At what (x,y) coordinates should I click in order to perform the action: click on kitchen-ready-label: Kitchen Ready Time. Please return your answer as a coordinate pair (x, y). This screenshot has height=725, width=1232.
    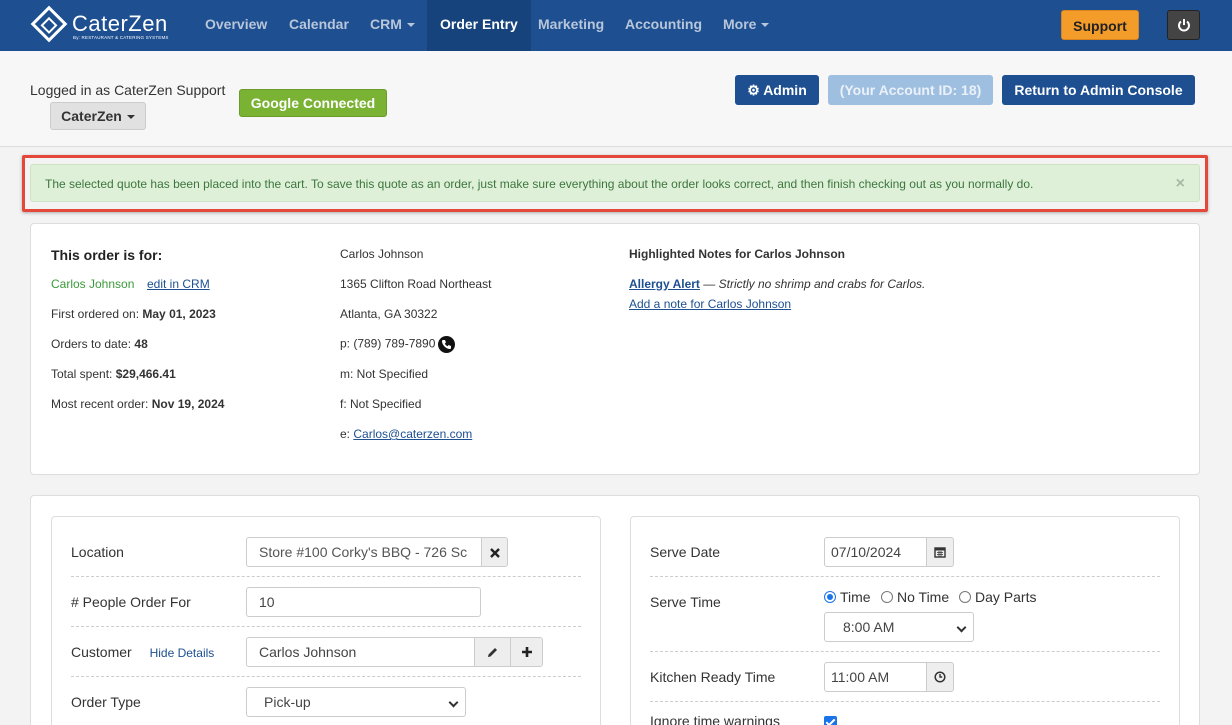
    Looking at the image, I should click on (713, 677).